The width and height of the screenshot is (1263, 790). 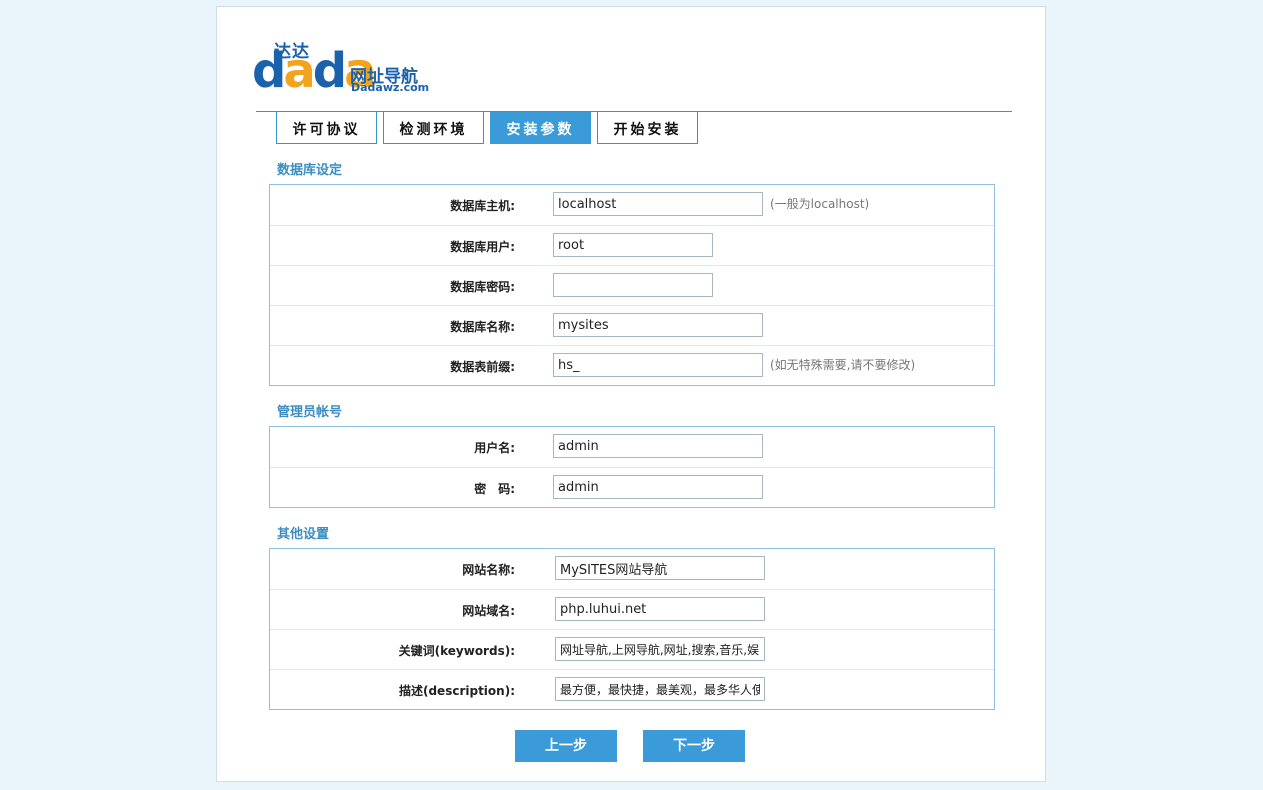 What do you see at coordinates (843, 365) in the screenshot?
I see `table-prefix-hint: (如无特殊需要,请不要修改)` at bounding box center [843, 365].